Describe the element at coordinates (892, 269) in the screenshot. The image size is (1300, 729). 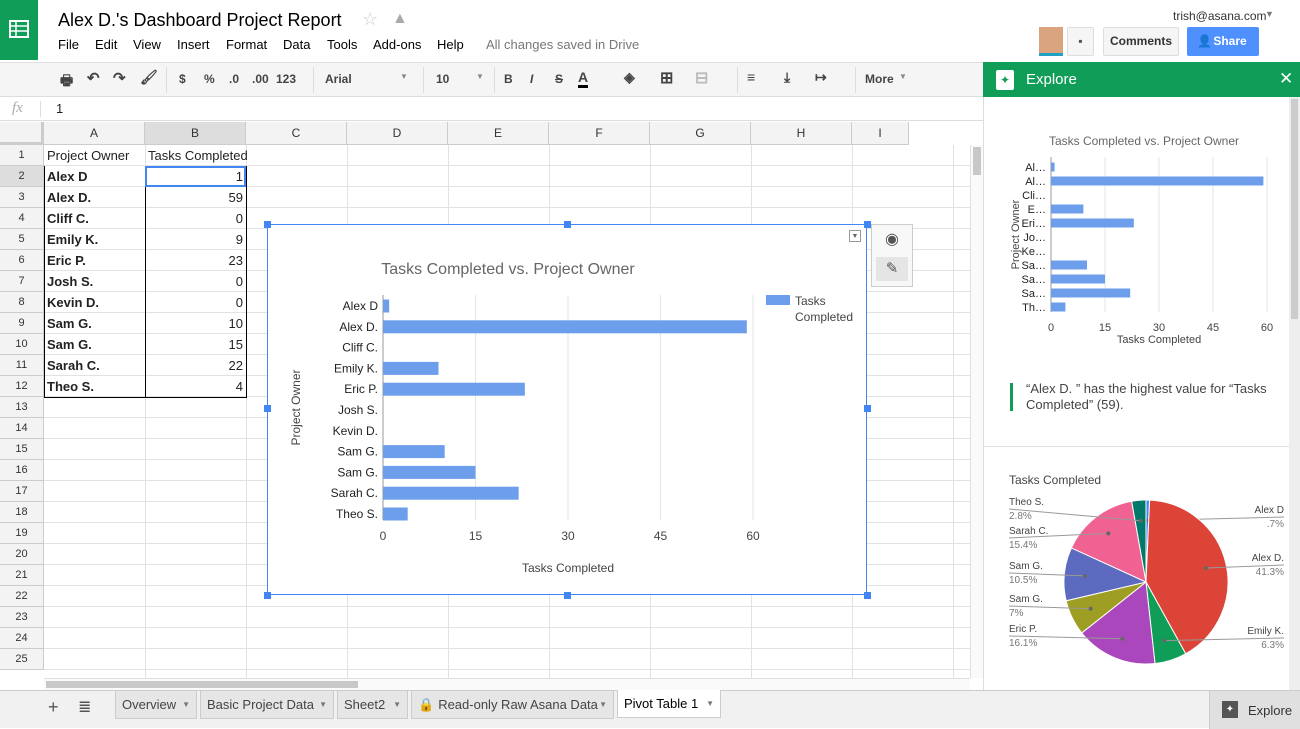
I see `pencil-icon: ✎` at that location.